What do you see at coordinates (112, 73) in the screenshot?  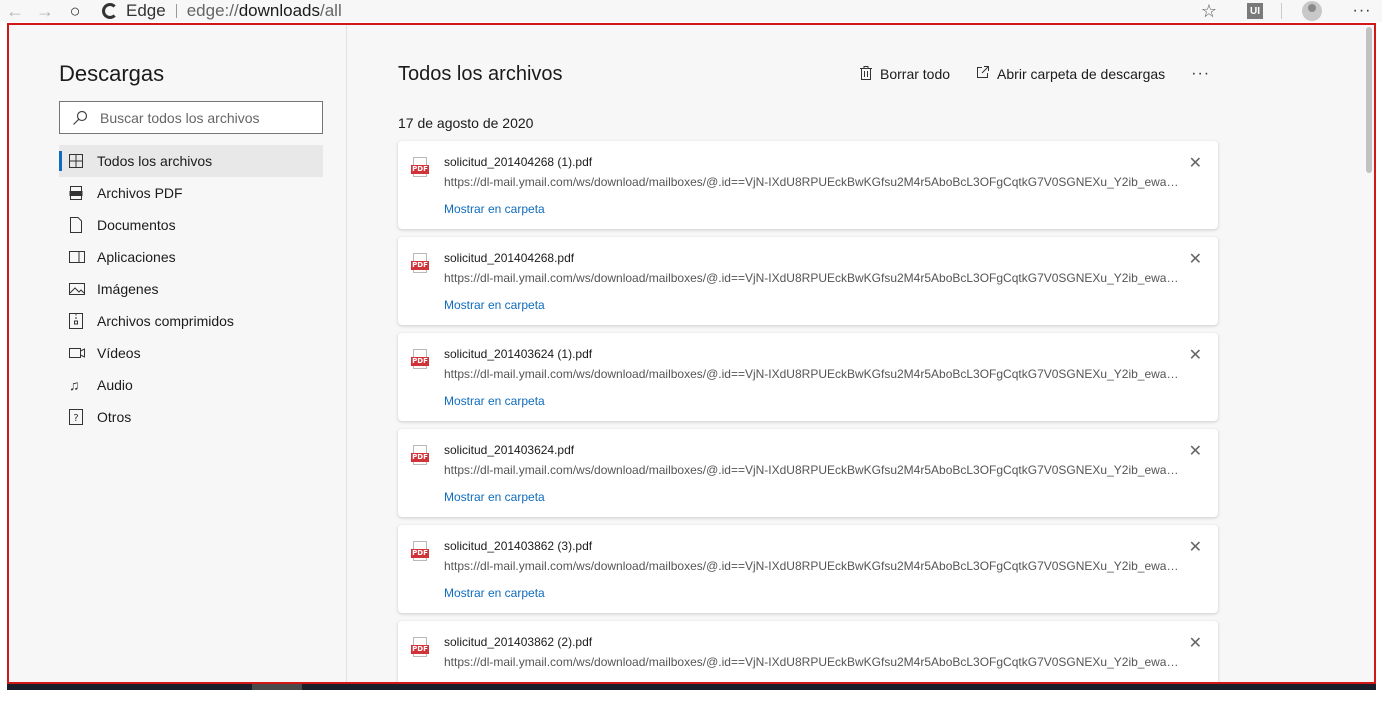 I see `page-title: Descargas` at bounding box center [112, 73].